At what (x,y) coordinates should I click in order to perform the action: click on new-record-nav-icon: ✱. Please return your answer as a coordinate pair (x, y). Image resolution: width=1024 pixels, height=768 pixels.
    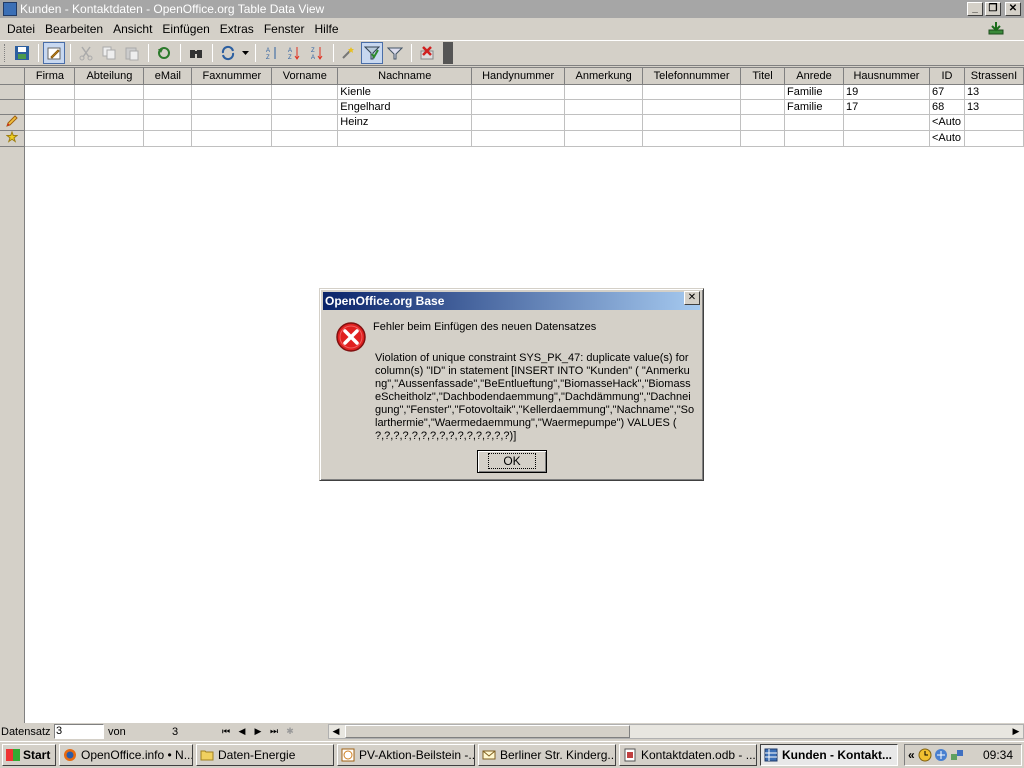
    Looking at the image, I should click on (290, 732).